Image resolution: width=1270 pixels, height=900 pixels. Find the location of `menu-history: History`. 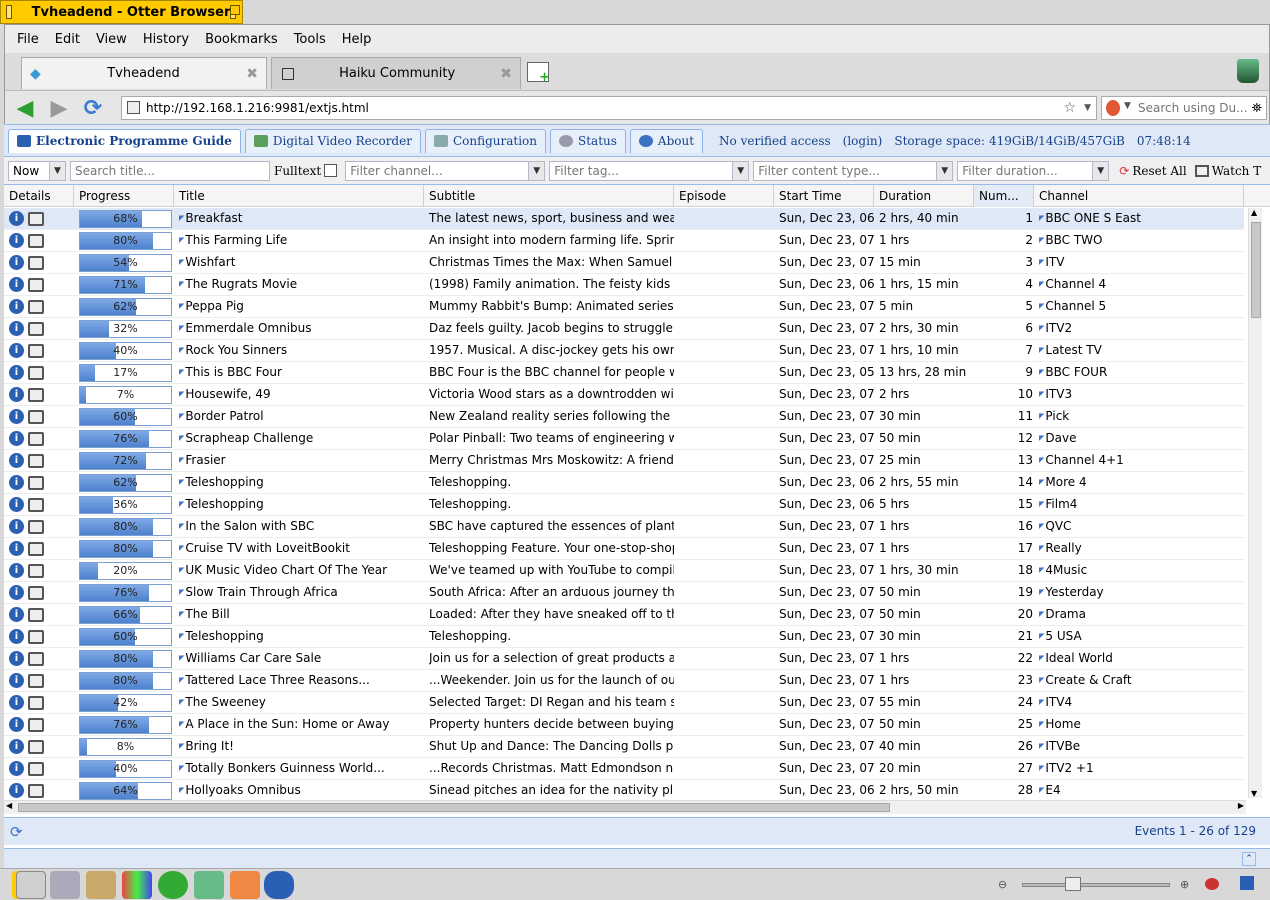

menu-history: History is located at coordinates (166, 39).